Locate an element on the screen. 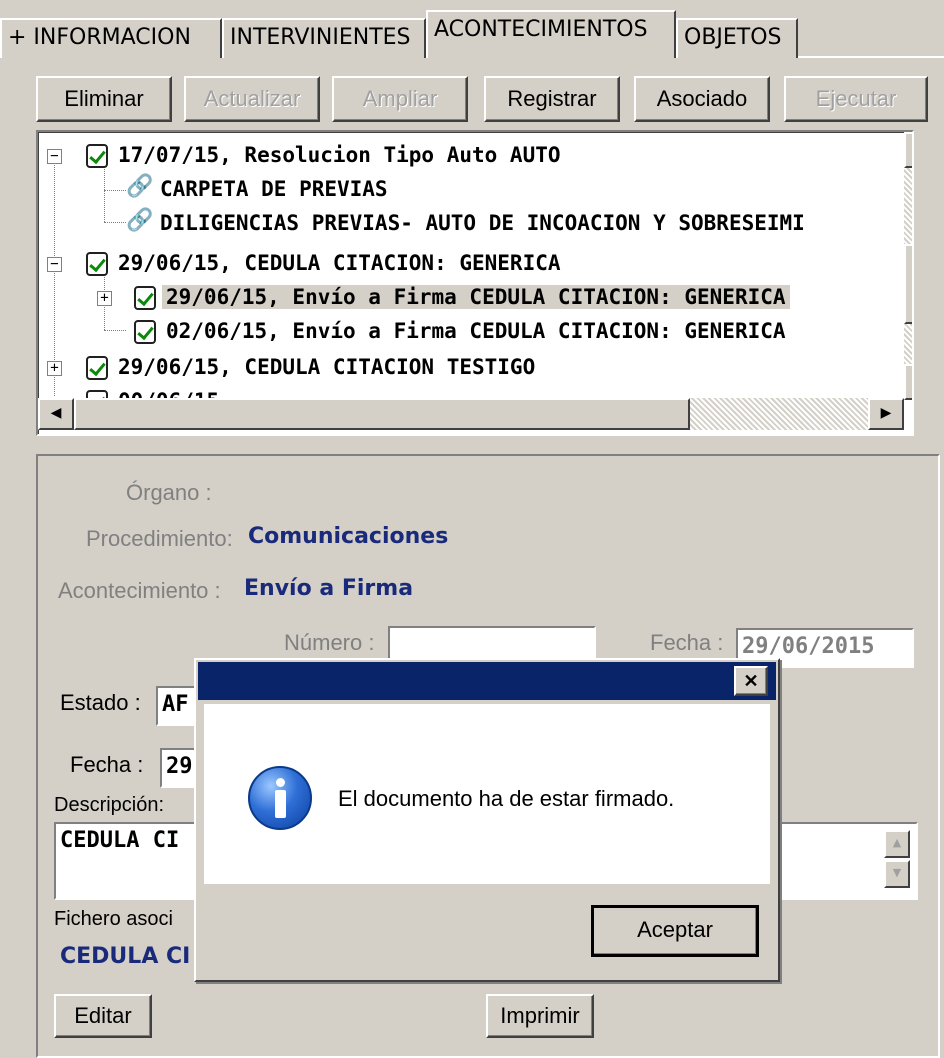  info-icon is located at coordinates (280, 798).